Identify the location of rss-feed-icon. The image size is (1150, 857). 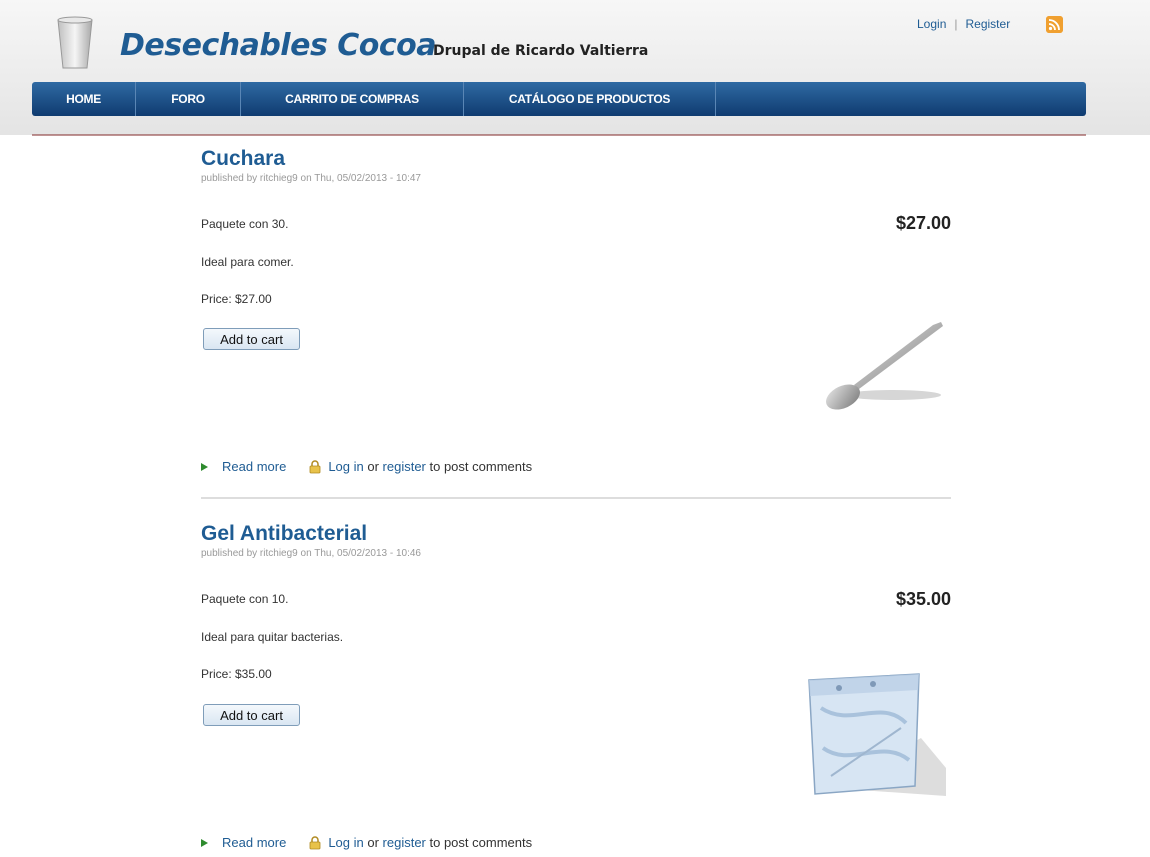
(1054, 24).